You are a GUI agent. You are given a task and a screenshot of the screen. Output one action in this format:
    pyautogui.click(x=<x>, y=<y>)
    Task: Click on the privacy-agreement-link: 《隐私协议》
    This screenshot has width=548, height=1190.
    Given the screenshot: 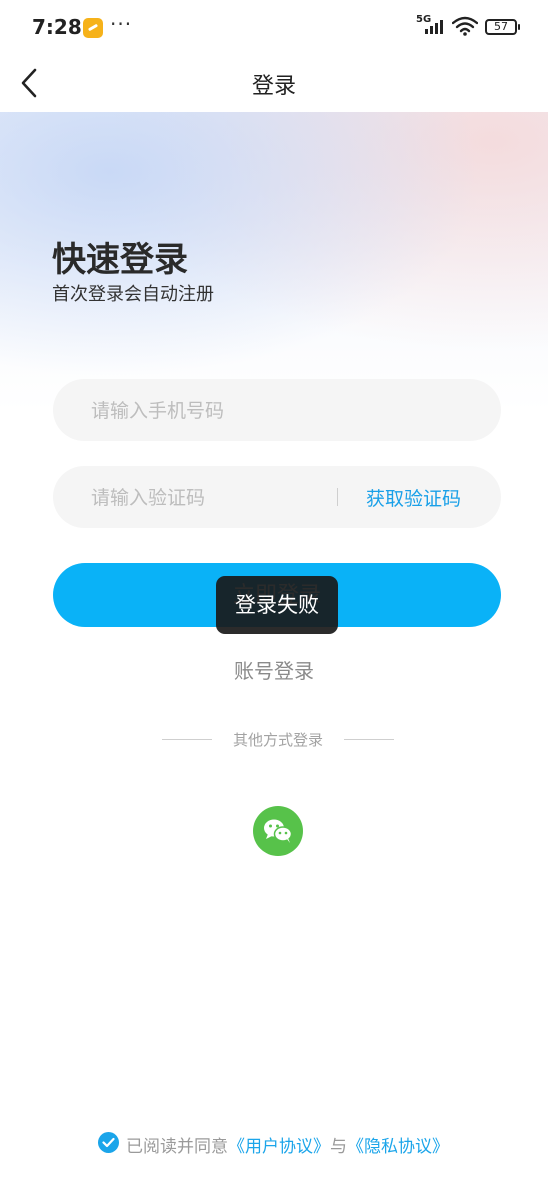 What is the action you would take?
    pyautogui.click(x=398, y=1147)
    